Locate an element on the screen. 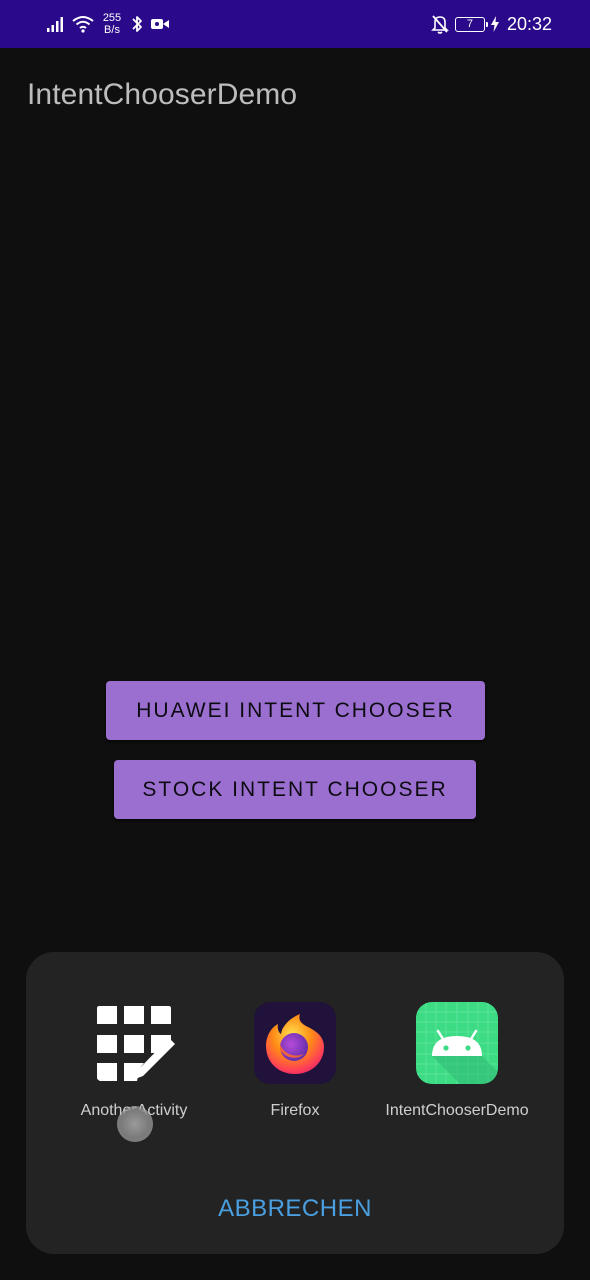 The image size is (590, 1280). battery-level: 7 is located at coordinates (470, 24).